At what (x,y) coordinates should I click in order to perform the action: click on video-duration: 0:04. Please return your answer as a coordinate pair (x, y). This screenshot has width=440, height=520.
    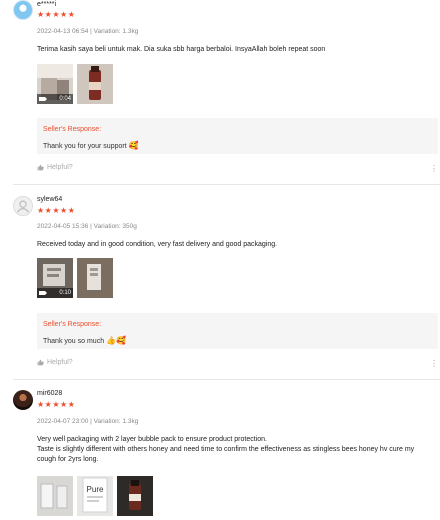
    Looking at the image, I should click on (65, 99).